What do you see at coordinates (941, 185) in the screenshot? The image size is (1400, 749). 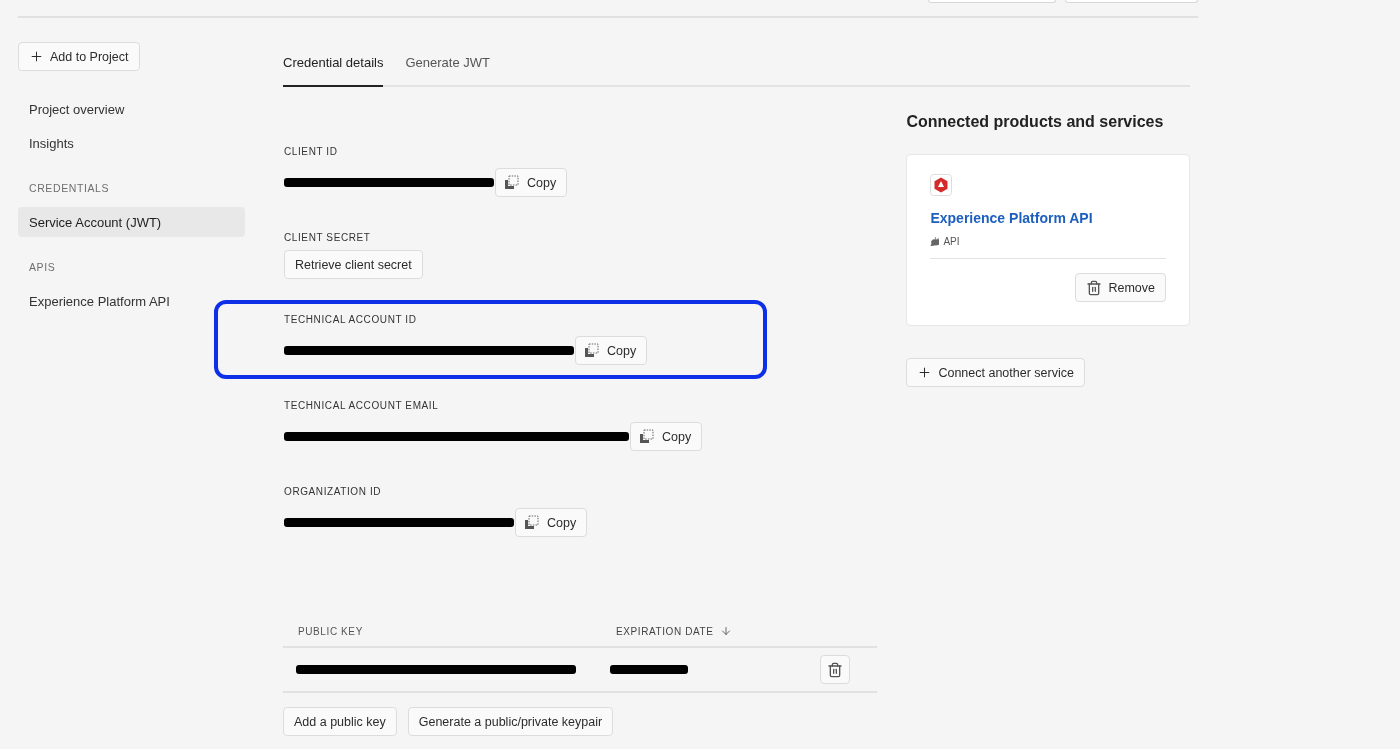 I see `product-logo-icon` at bounding box center [941, 185].